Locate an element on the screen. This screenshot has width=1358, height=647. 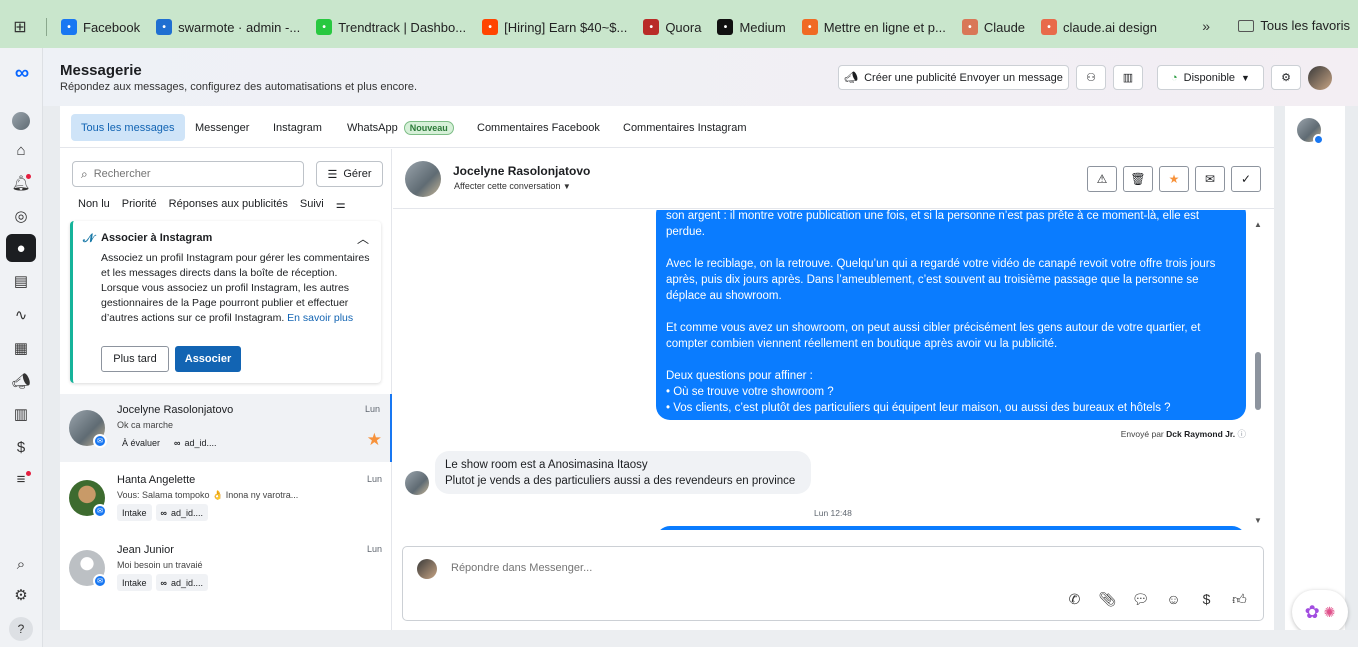
tab-label: Tous les messages is located at coordinates (128, 127).